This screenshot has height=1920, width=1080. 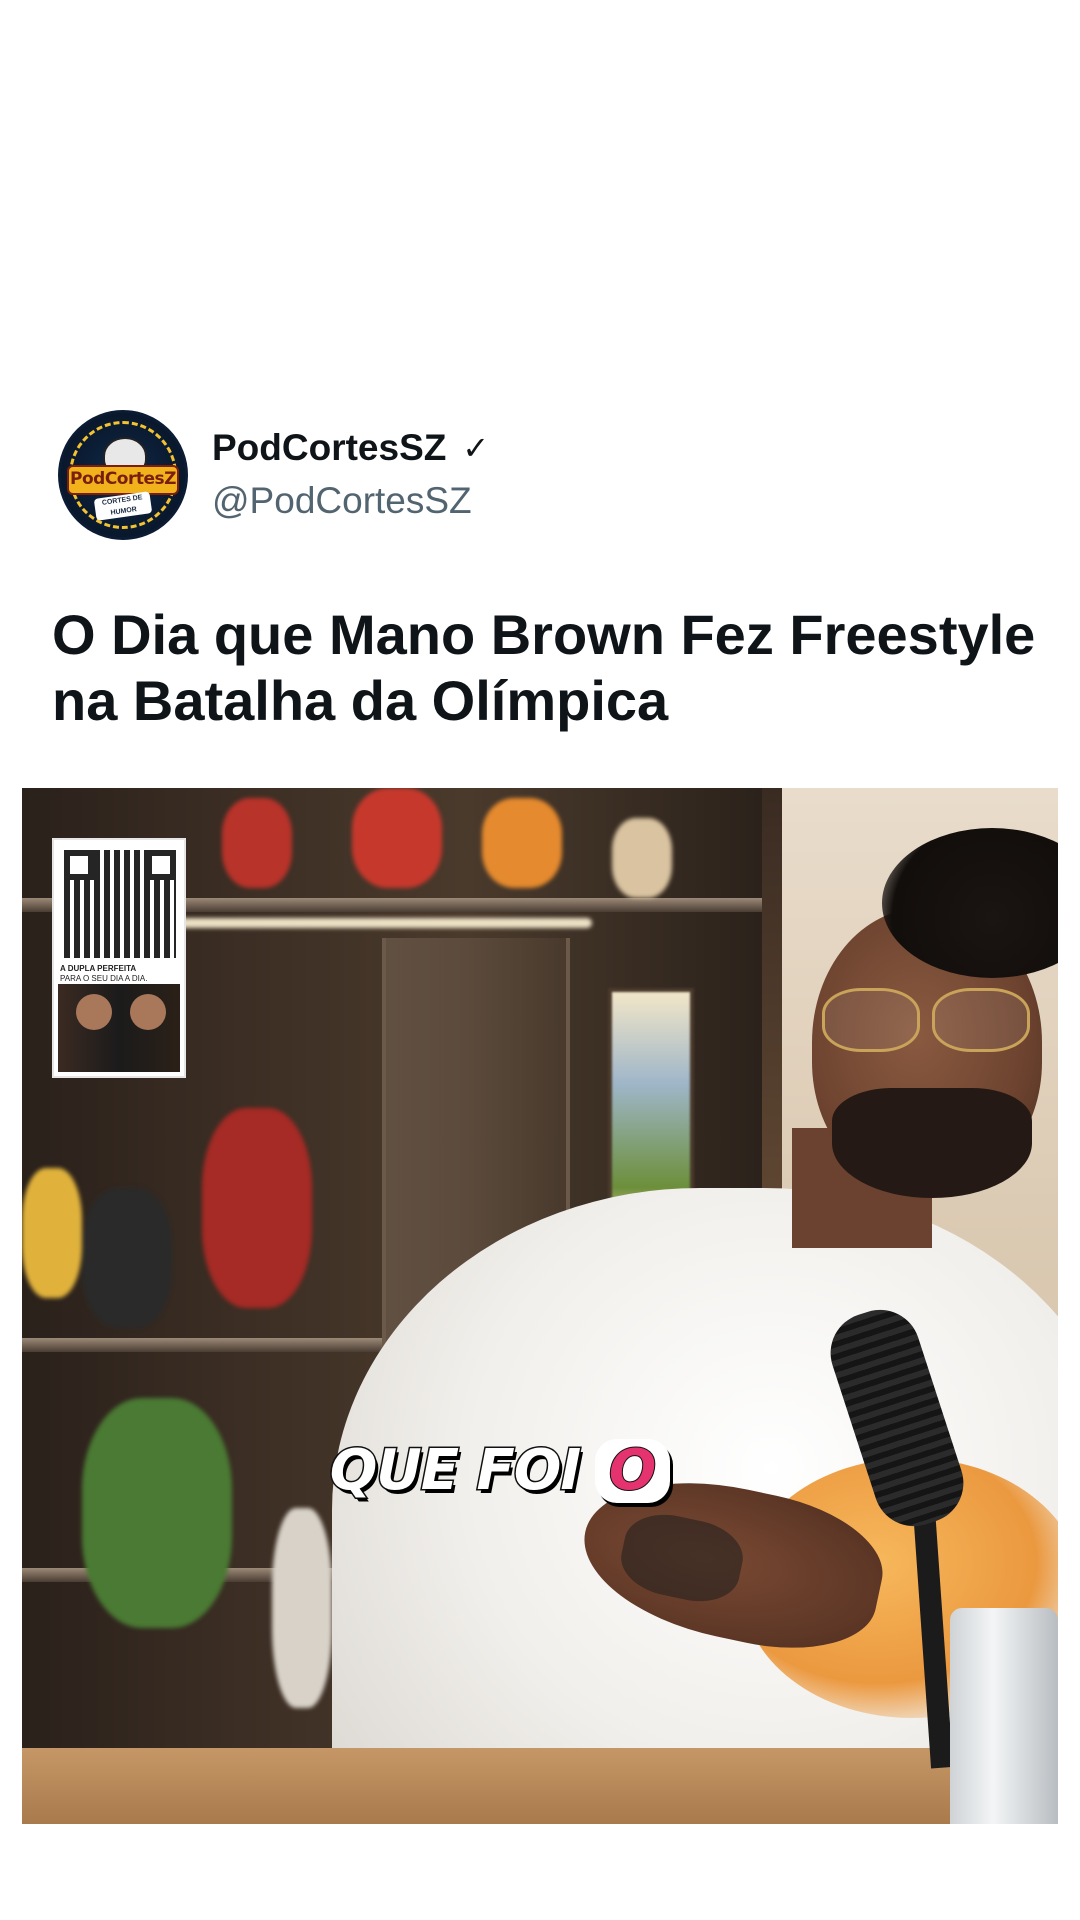 I want to click on glasses, so click(x=932, y=1020).